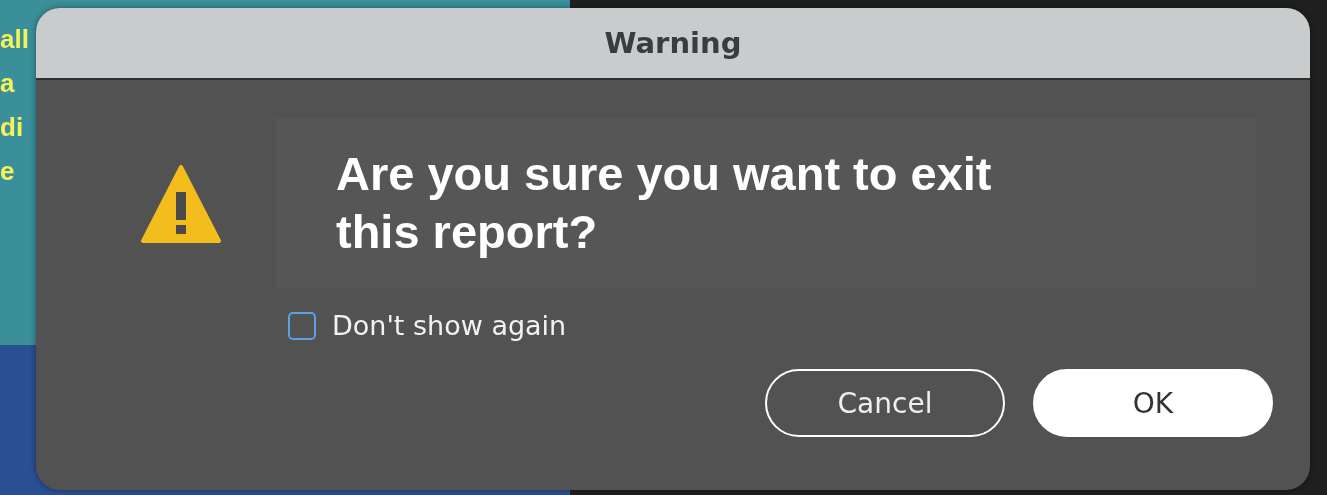  Describe the element at coordinates (449, 325) in the screenshot. I see `checkbox-label: Don't show again` at that location.